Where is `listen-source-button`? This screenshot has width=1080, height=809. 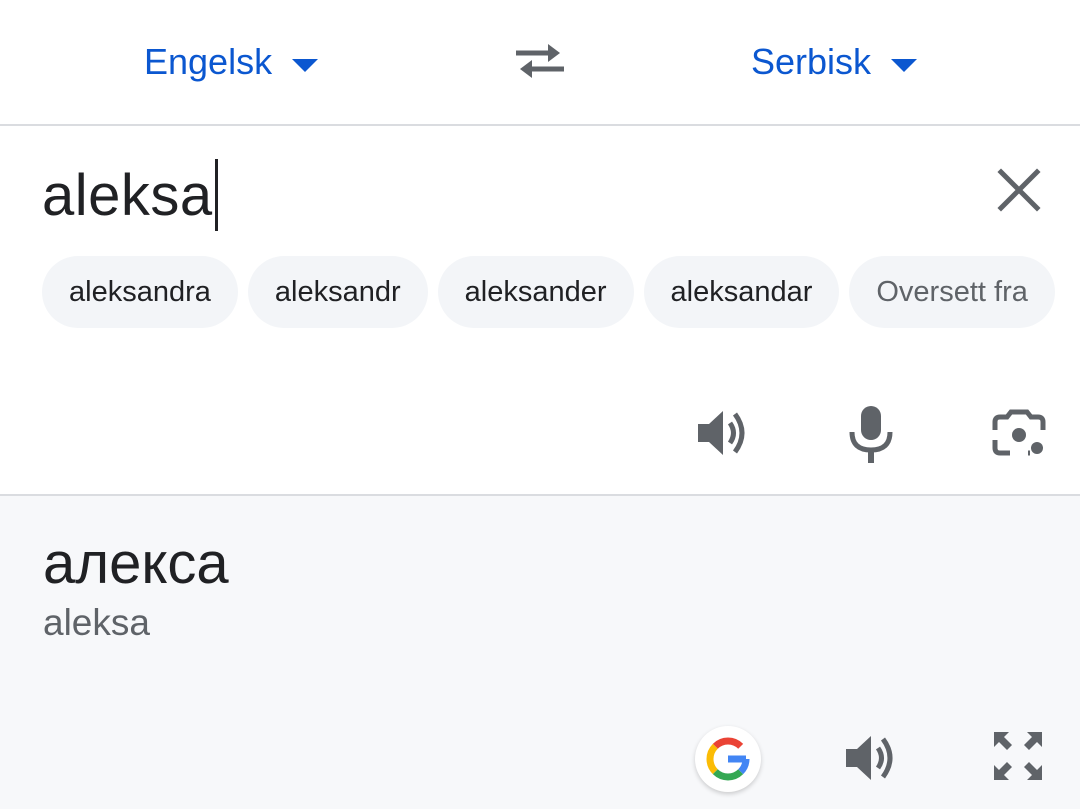 listen-source-button is located at coordinates (724, 433).